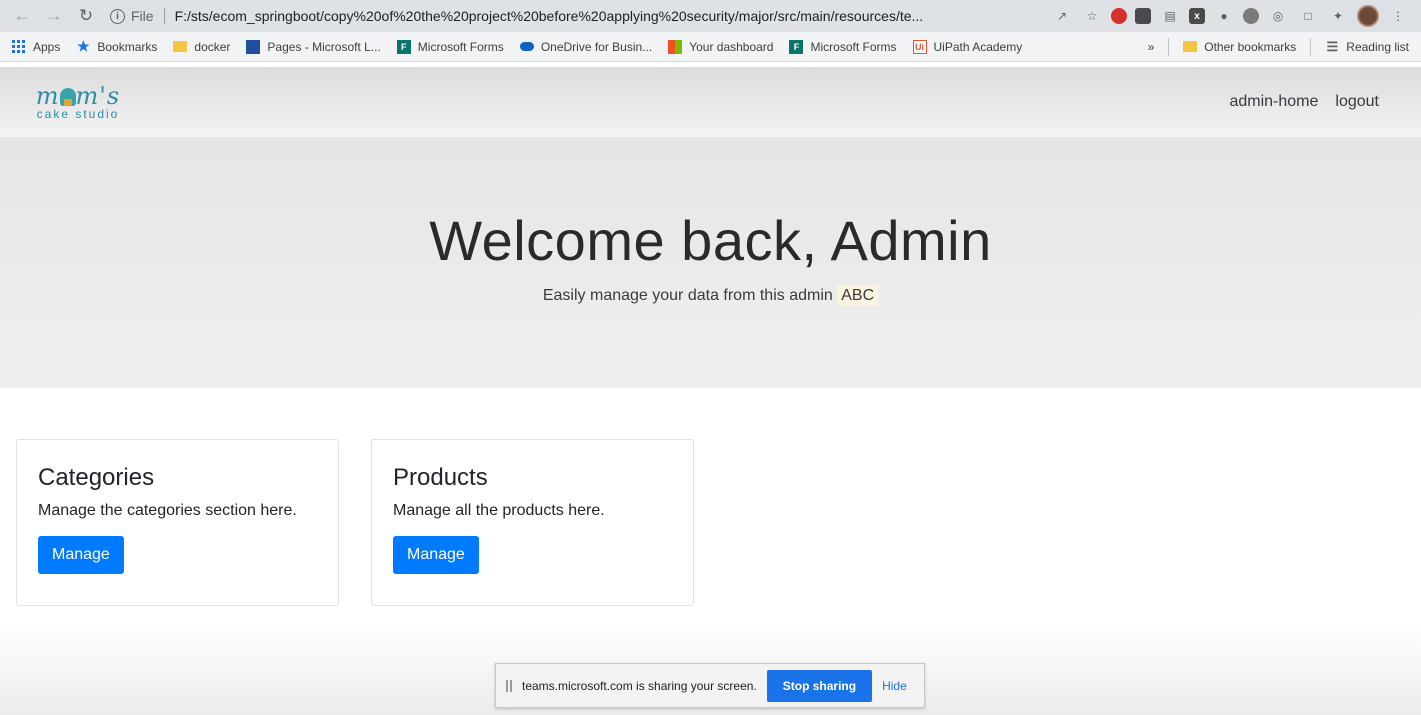 The width and height of the screenshot is (1421, 715). Describe the element at coordinates (22, 16) in the screenshot. I see `back-icon: ←` at that location.